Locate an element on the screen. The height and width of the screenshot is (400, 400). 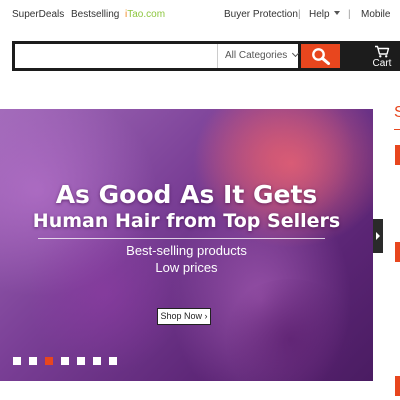
category-select: All Categories is located at coordinates (258, 56).